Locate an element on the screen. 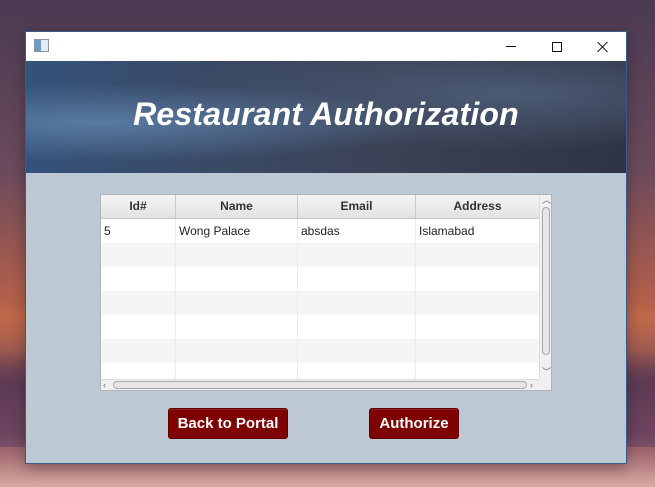  maximize-button is located at coordinates (557, 46).